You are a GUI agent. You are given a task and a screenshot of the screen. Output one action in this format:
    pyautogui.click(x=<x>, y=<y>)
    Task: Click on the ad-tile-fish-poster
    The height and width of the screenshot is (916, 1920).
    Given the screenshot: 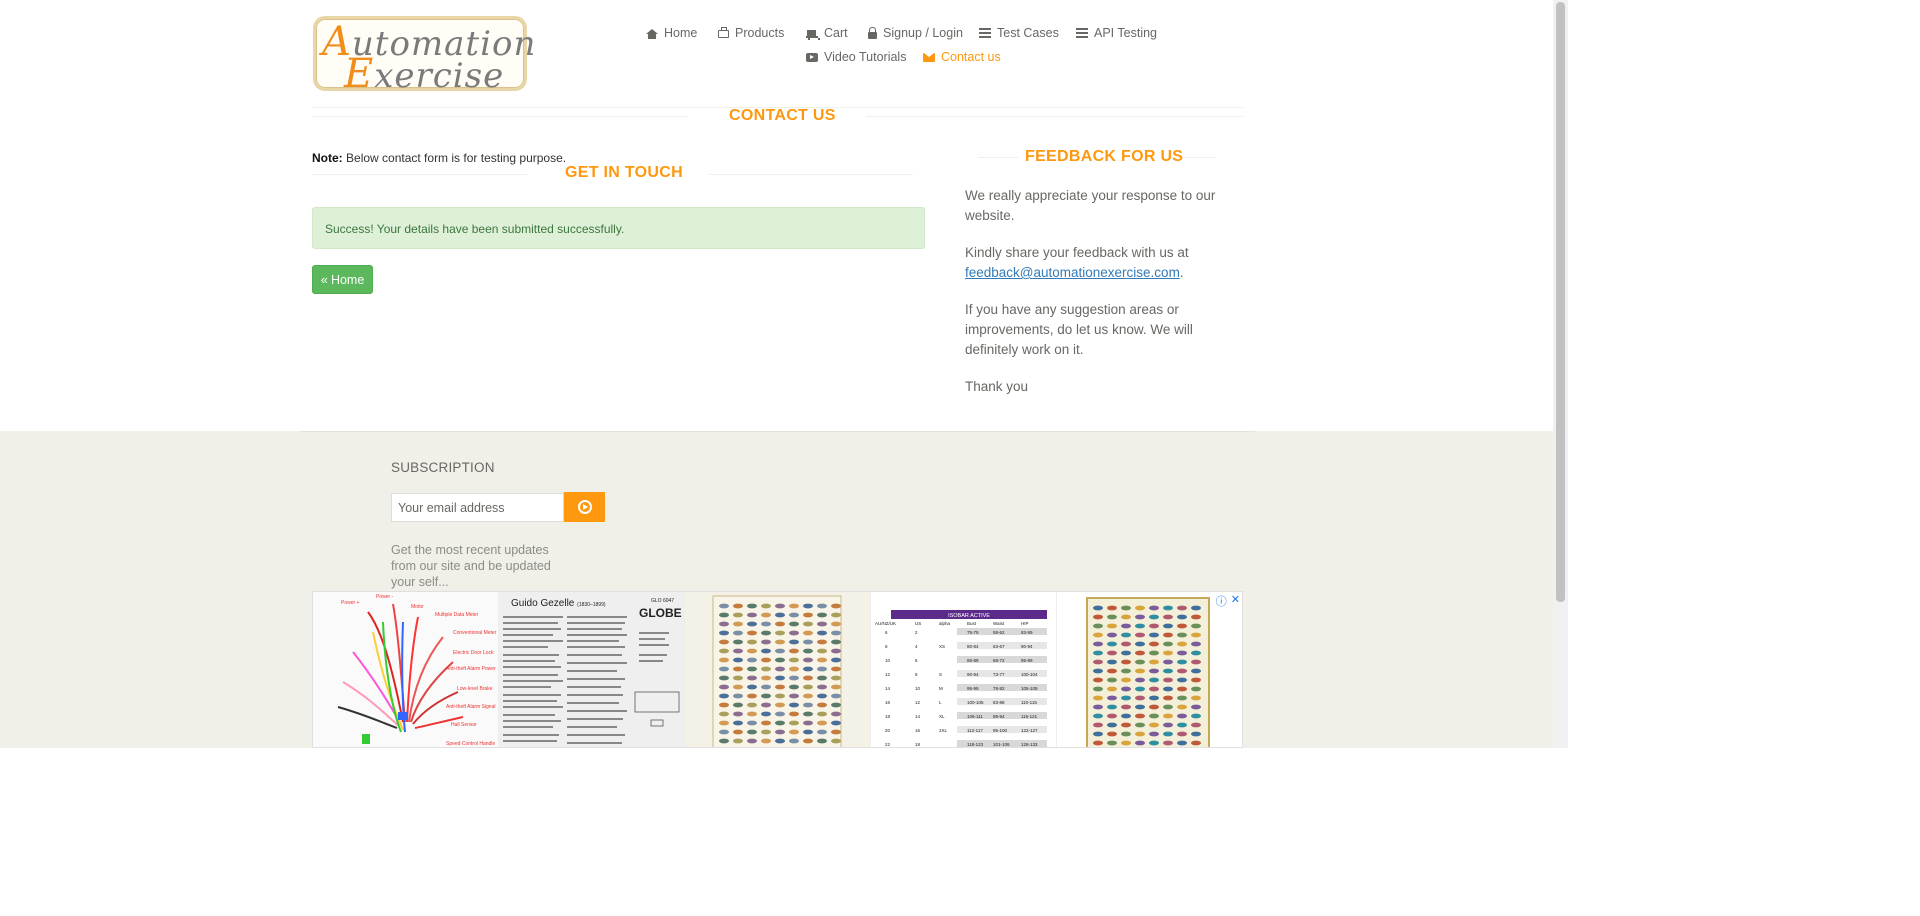 What is the action you would take?
    pyautogui.click(x=778, y=669)
    